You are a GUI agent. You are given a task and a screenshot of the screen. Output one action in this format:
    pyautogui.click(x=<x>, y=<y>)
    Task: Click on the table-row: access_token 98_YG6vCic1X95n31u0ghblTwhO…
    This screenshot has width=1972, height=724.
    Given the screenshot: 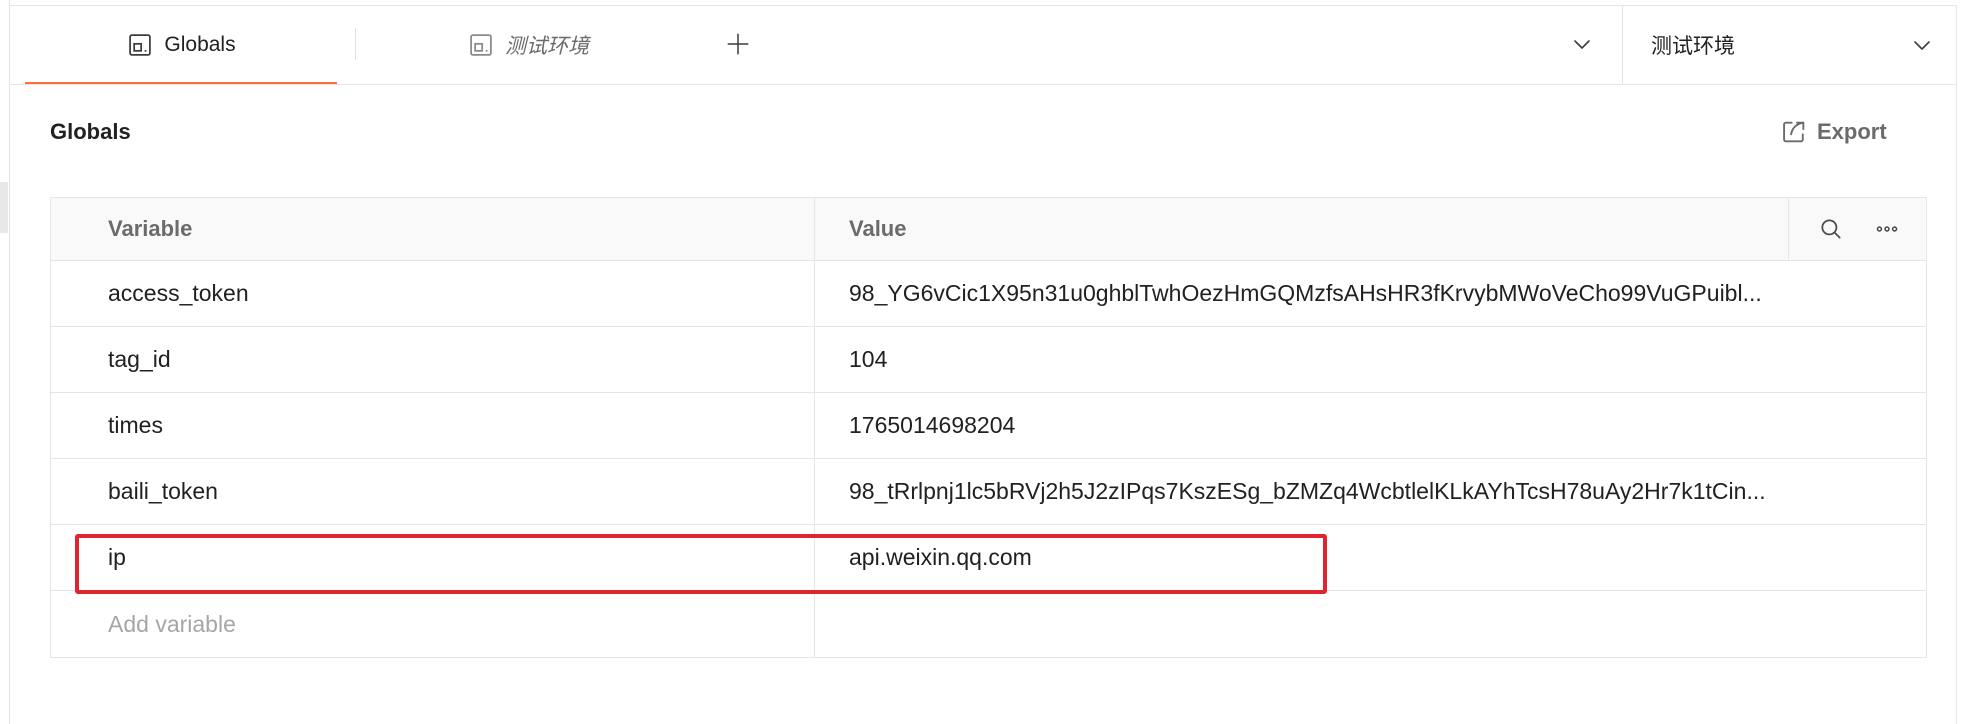 What is the action you would take?
    pyautogui.click(x=988, y=294)
    